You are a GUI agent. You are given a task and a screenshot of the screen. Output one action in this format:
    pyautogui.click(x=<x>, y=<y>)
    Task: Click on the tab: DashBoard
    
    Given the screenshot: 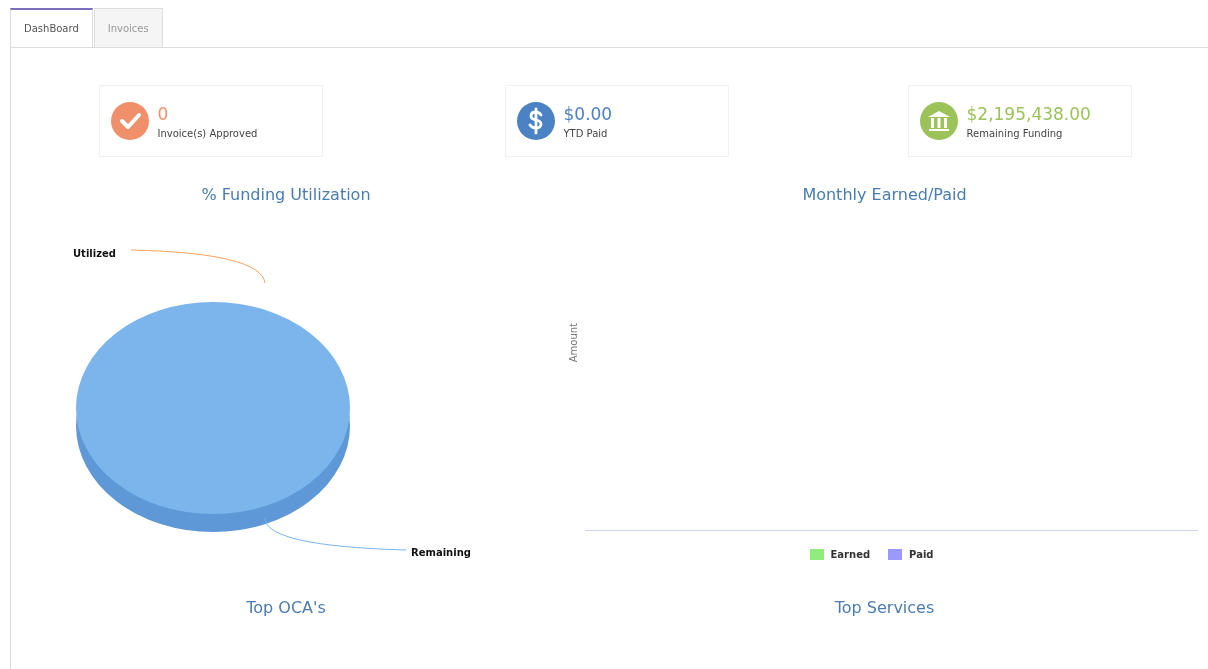 What is the action you would take?
    pyautogui.click(x=51, y=27)
    